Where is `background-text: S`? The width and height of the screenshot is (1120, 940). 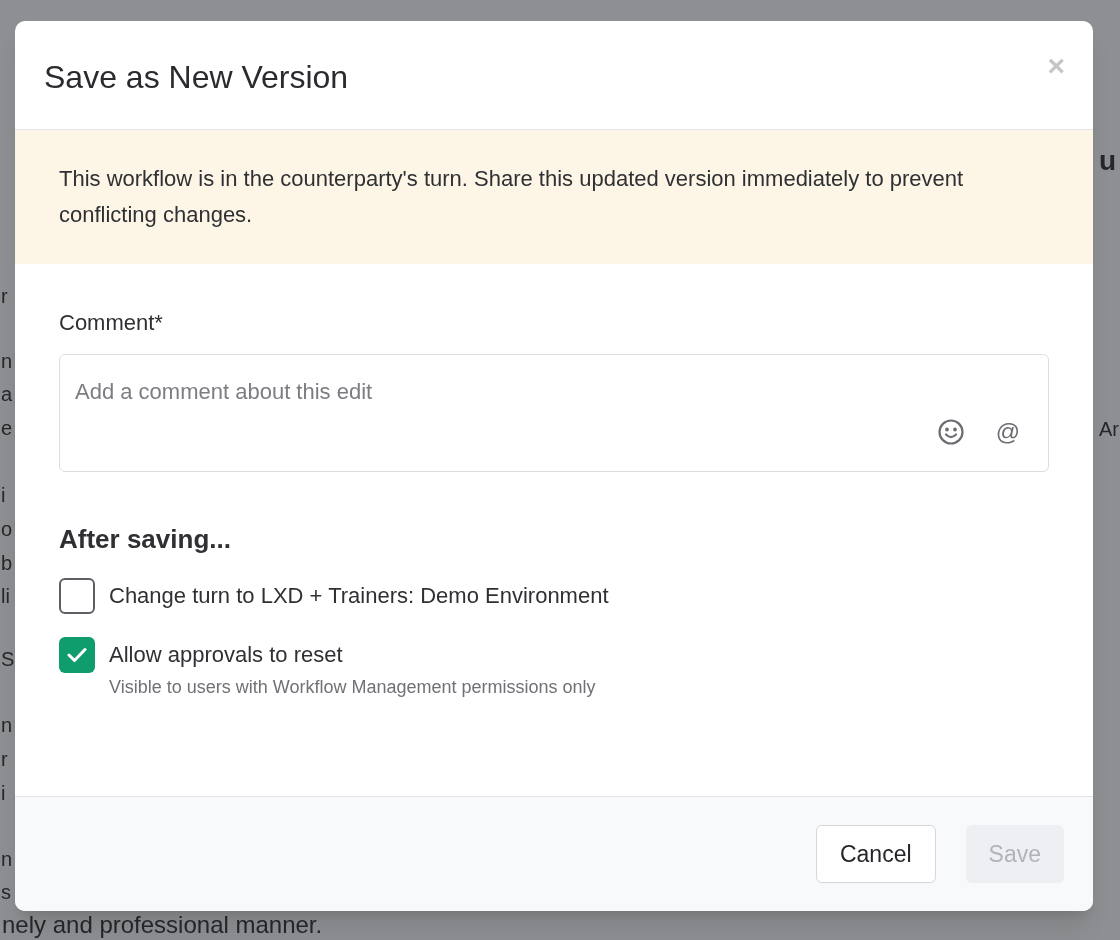 background-text: S is located at coordinates (8, 659).